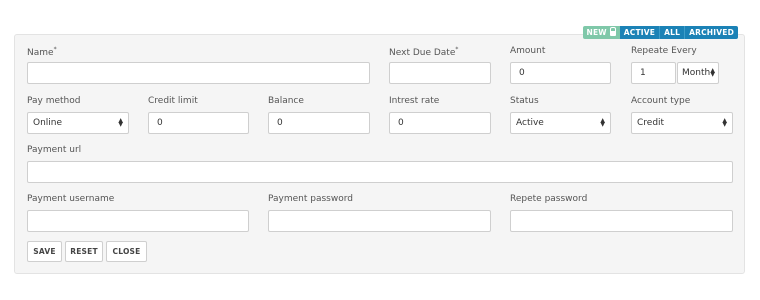 The height and width of the screenshot is (300, 760). Describe the element at coordinates (560, 73) in the screenshot. I see `amount-input: 0` at that location.